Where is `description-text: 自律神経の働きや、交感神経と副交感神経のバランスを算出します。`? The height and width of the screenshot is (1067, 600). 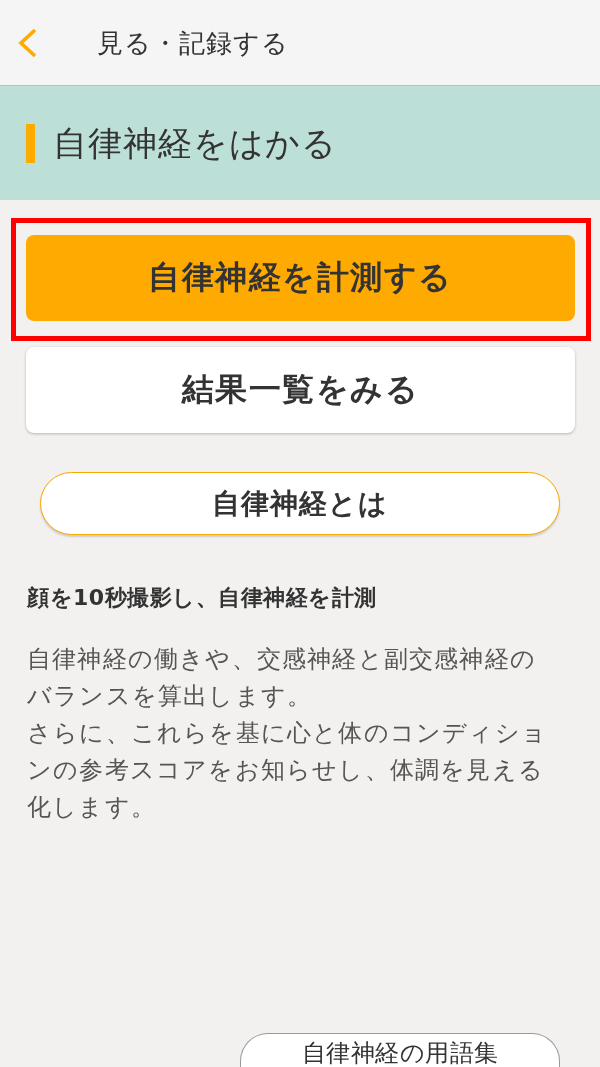
description-text: 自律神経の働きや、交感神経と副交感神経のバランスを算出します。 is located at coordinates (282, 678).